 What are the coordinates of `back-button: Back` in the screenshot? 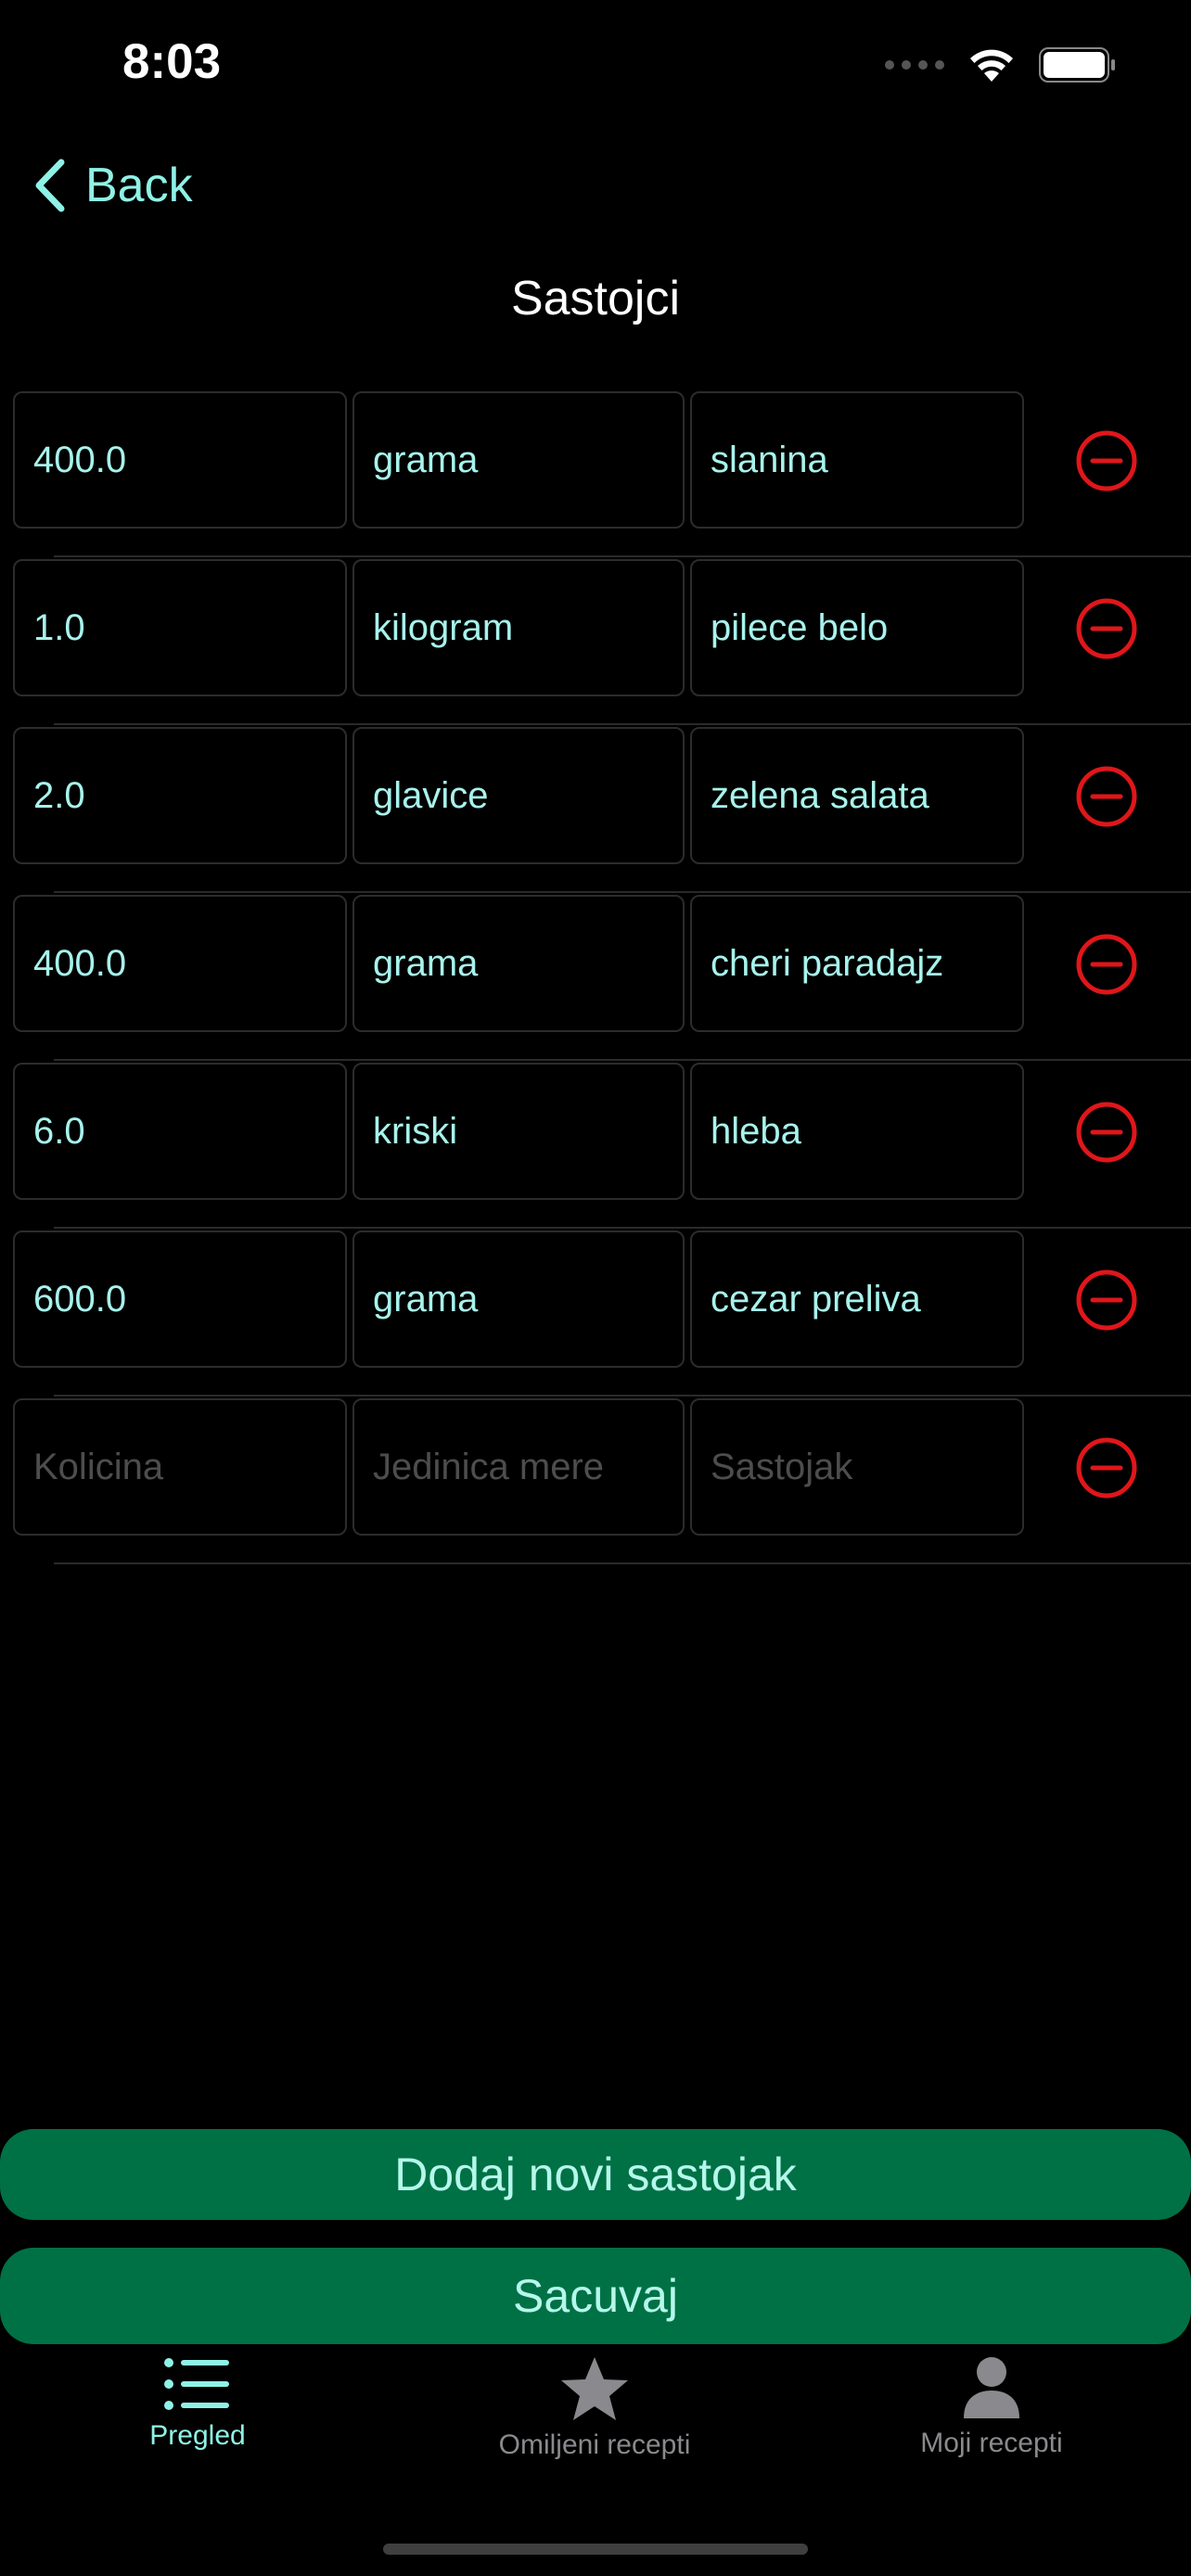 It's located at (113, 186).